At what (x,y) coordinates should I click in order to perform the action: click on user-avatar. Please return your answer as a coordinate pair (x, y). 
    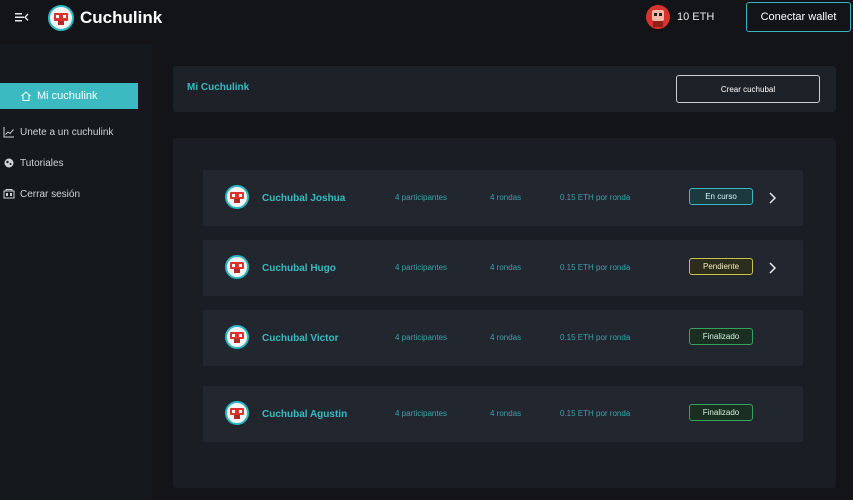
    Looking at the image, I should click on (658, 17).